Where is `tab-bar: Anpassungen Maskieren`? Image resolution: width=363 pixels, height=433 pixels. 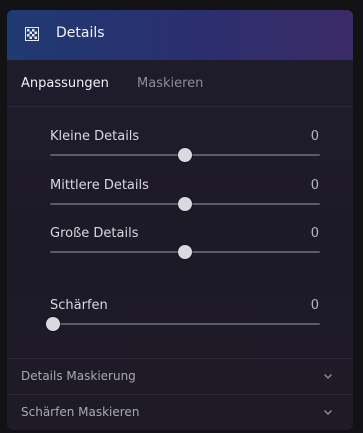
tab-bar: Anpassungen Maskieren is located at coordinates (180, 89).